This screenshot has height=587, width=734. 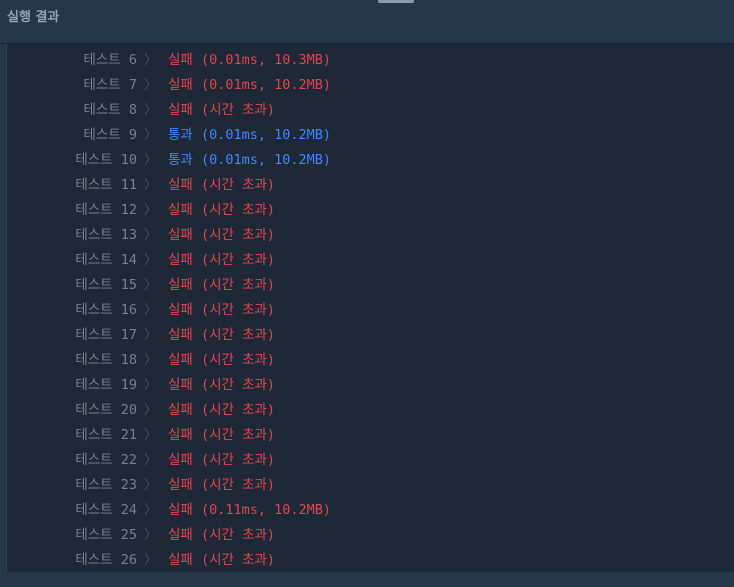 What do you see at coordinates (110, 85) in the screenshot?
I see `test-case-label: 테스트 7` at bounding box center [110, 85].